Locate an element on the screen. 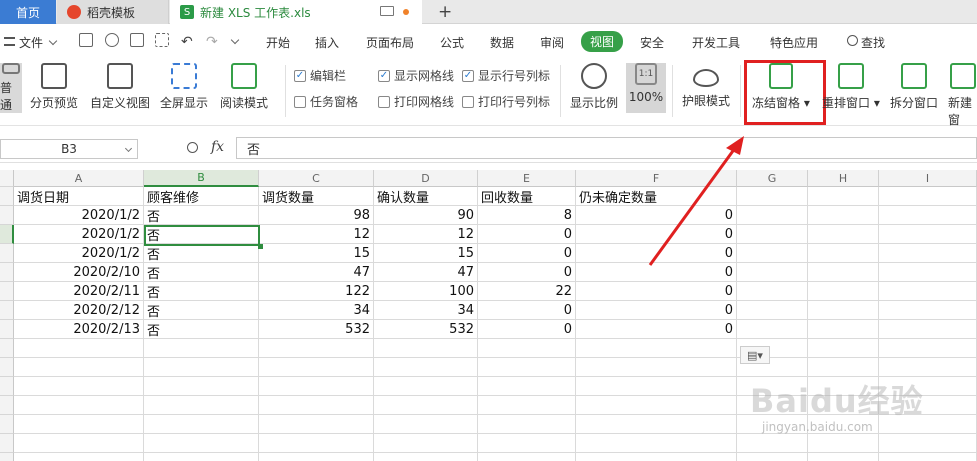 The height and width of the screenshot is (461, 977). annotation-arrow is located at coordinates (696, 201).